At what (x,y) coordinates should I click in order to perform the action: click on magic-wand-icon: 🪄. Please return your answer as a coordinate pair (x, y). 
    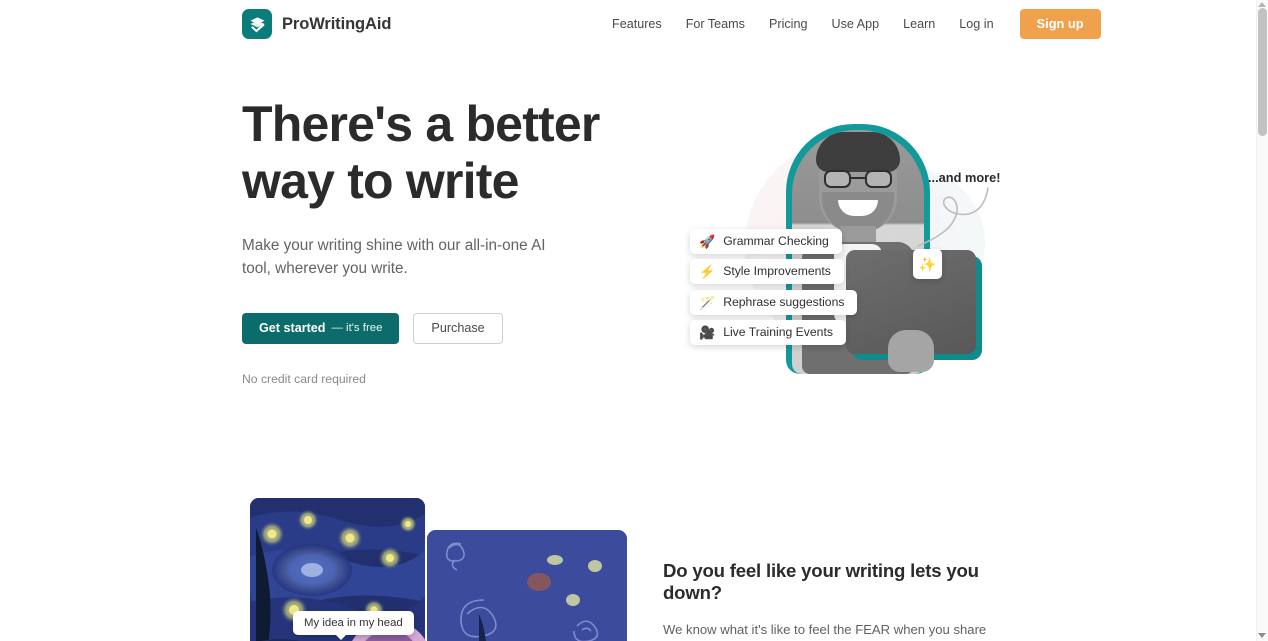
    Looking at the image, I should click on (707, 302).